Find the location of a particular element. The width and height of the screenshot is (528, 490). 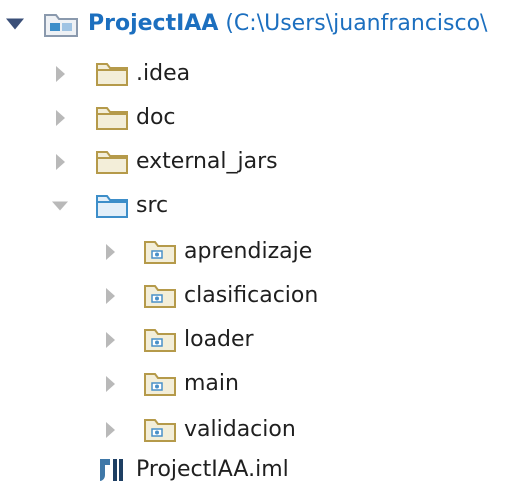

project-root-label: ProjectIAA (C:\Users\juanfrancisco\ is located at coordinates (287, 24).